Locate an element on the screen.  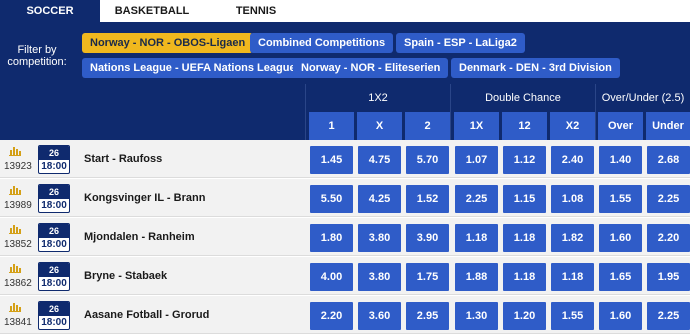
odd-2-button: 3.90 is located at coordinates (427, 238).